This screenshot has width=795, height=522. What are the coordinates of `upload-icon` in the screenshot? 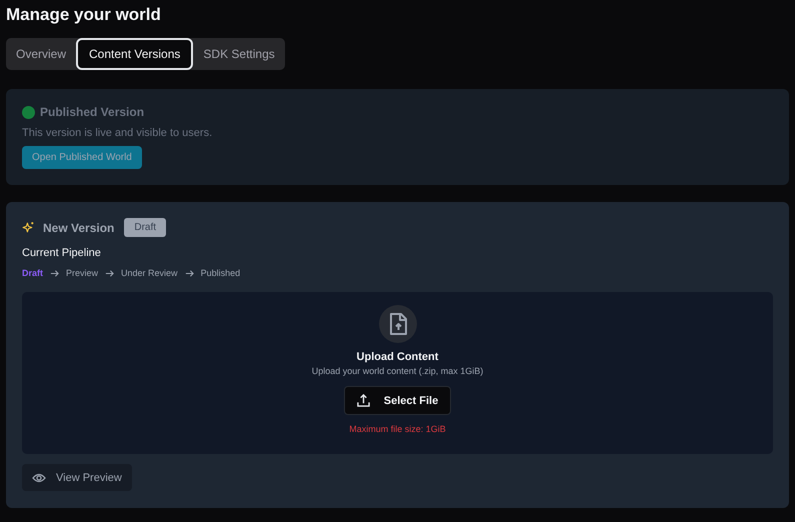 It's located at (363, 400).